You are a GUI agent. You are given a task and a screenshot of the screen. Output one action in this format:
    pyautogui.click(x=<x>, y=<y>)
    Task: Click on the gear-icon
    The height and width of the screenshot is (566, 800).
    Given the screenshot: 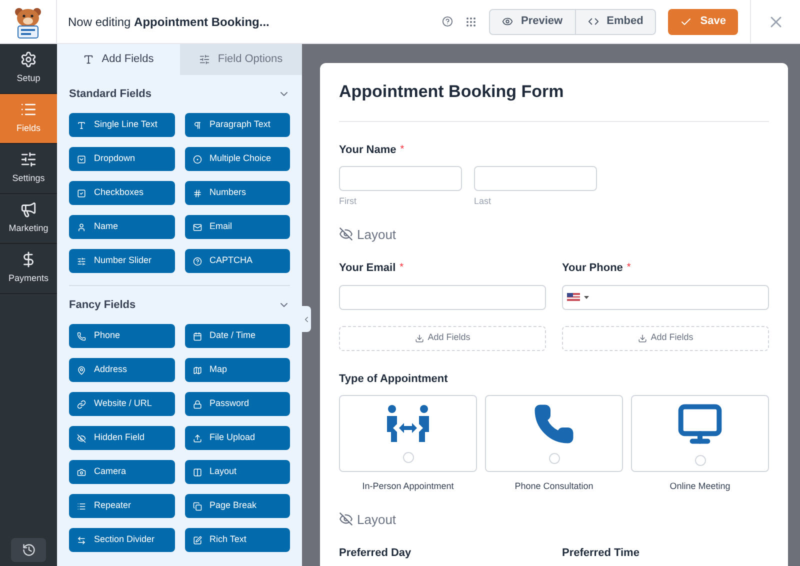 What is the action you would take?
    pyautogui.click(x=28, y=59)
    